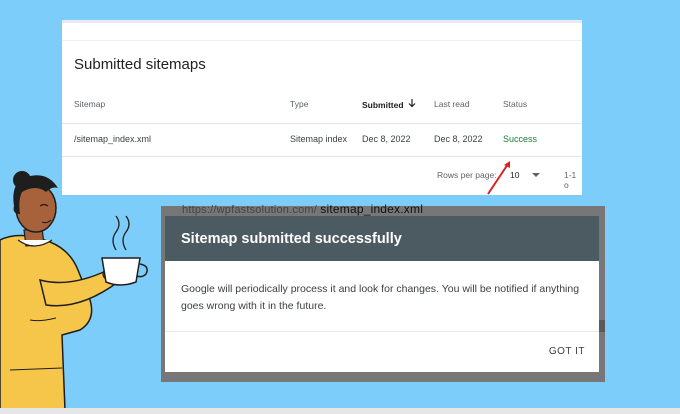 The width and height of the screenshot is (680, 414). I want to click on sort-arrow-down-icon, so click(412, 104).